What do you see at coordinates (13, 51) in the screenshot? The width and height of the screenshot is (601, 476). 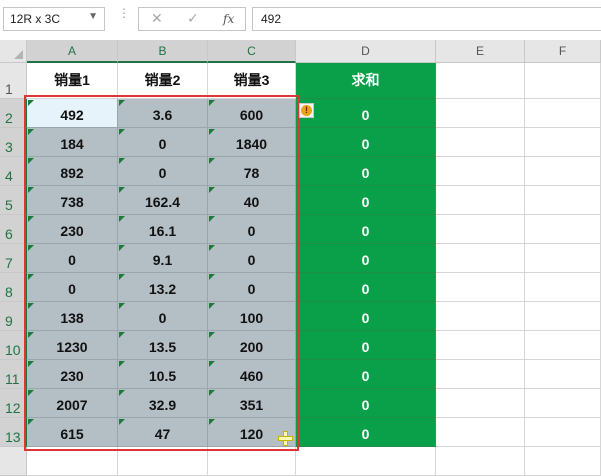 I see `select-all-button` at bounding box center [13, 51].